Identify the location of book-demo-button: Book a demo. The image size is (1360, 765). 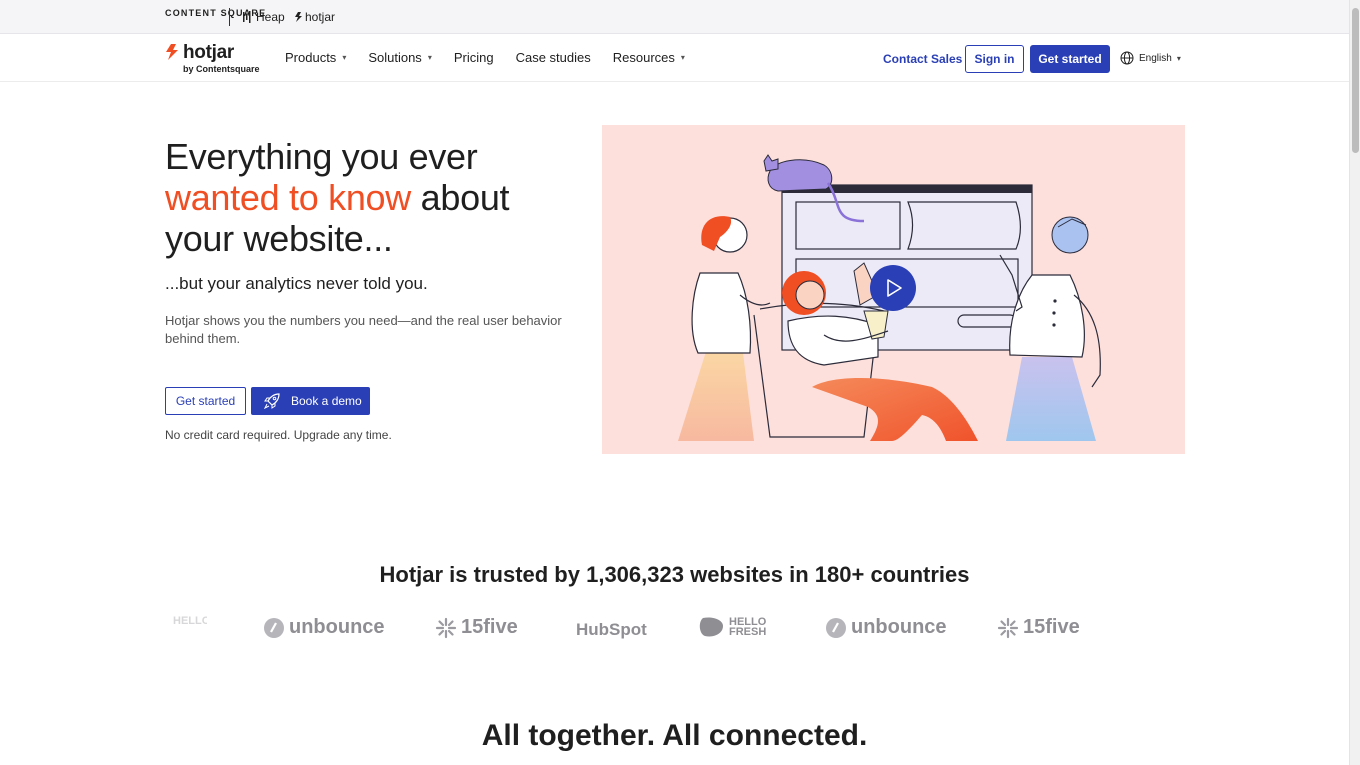
(310, 401).